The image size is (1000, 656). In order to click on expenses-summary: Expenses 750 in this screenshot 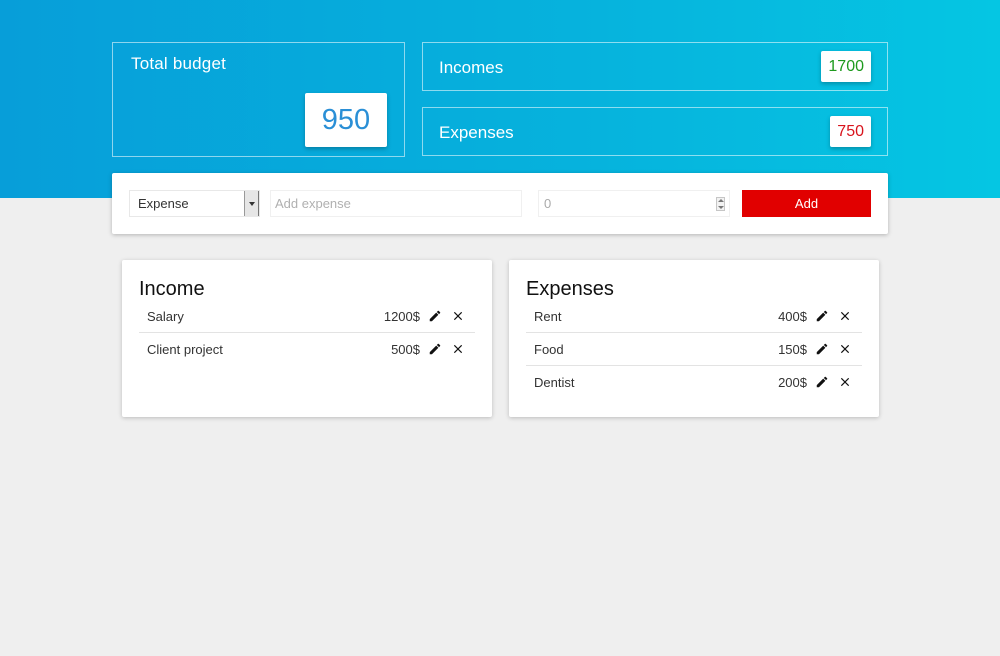, I will do `click(655, 131)`.